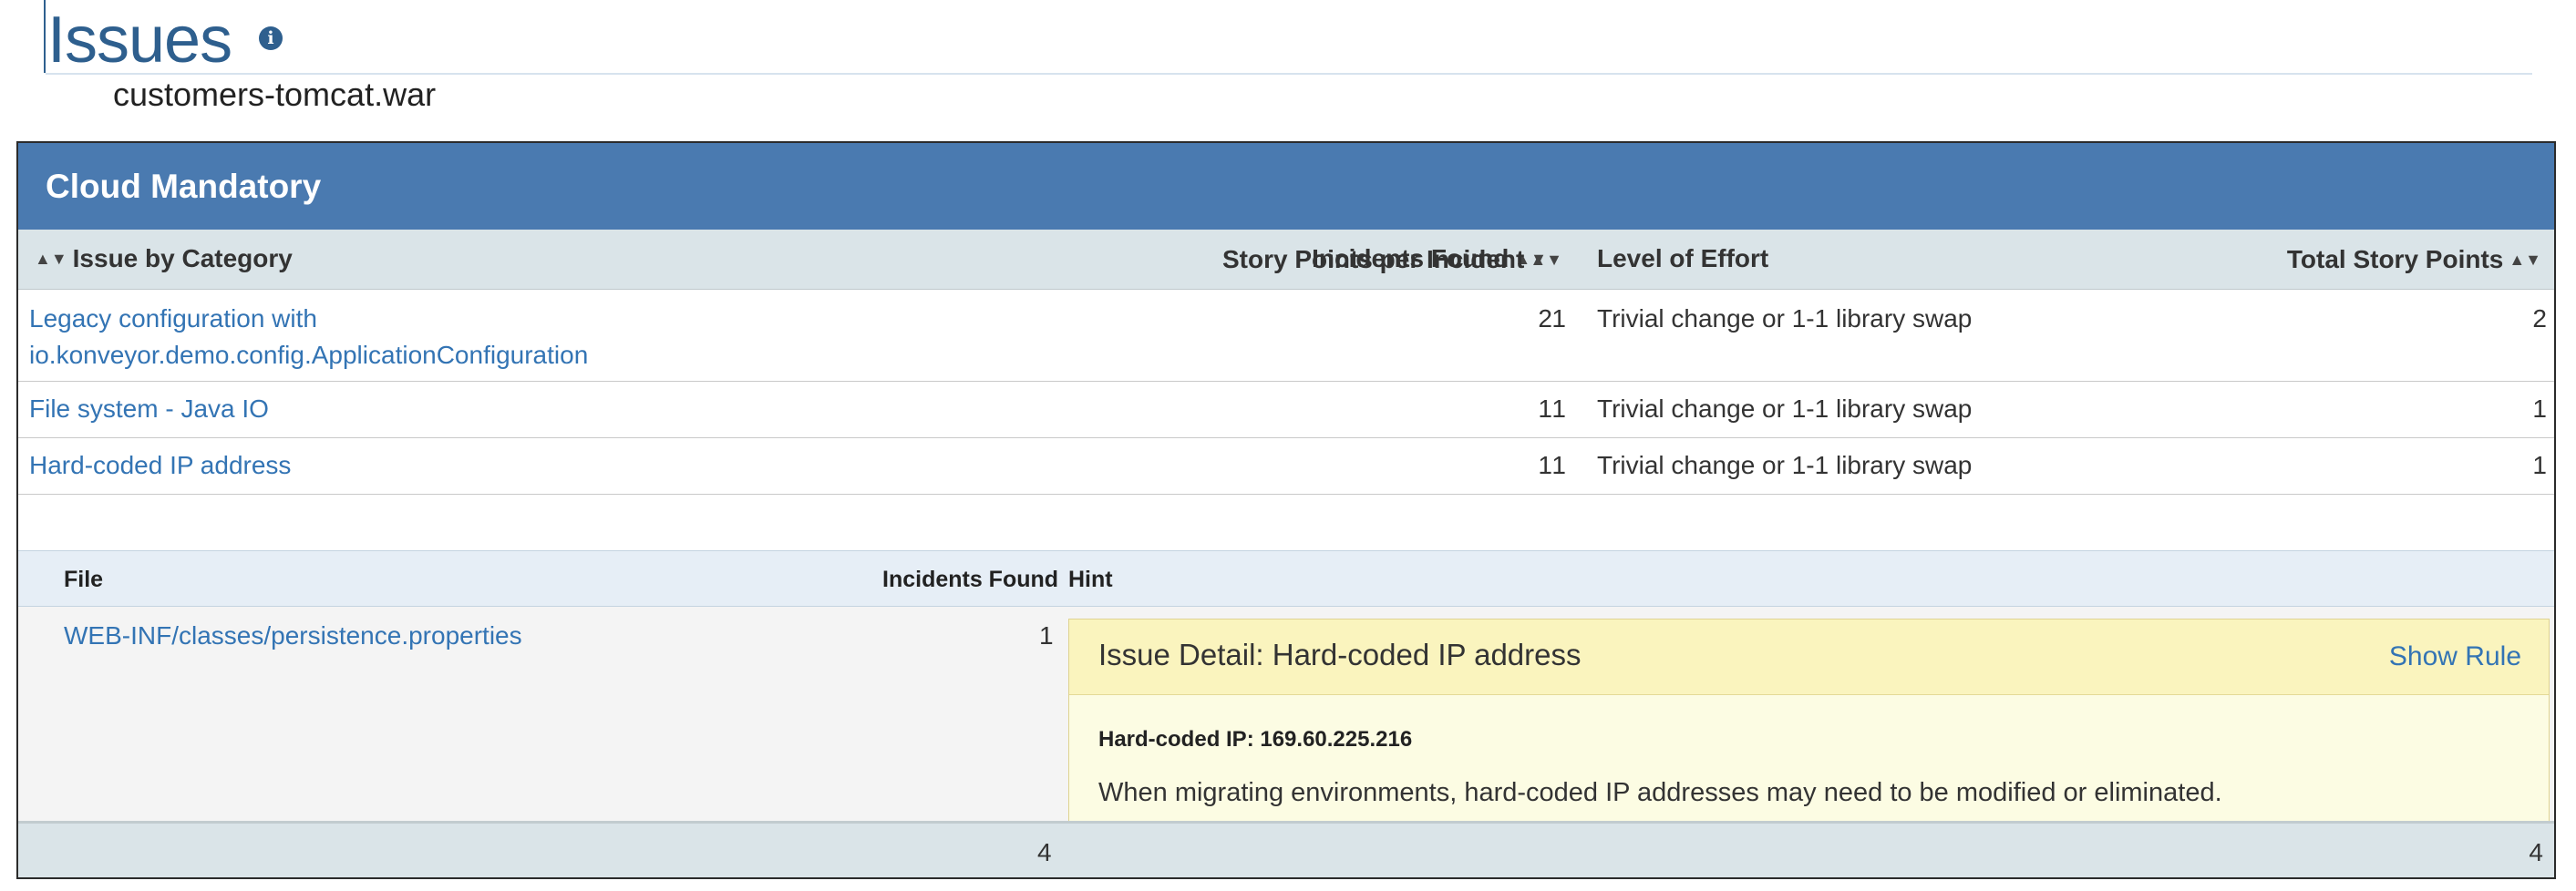 The image size is (2576, 891). I want to click on issue-cell: File system - Java IO, so click(537, 410).